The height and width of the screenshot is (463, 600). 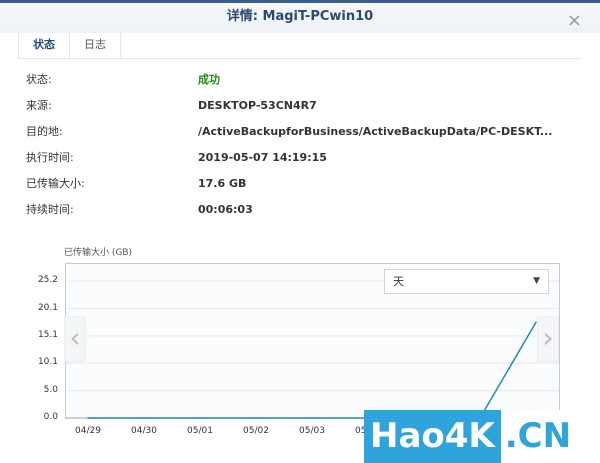 I want to click on close-icon: ×, so click(x=574, y=21).